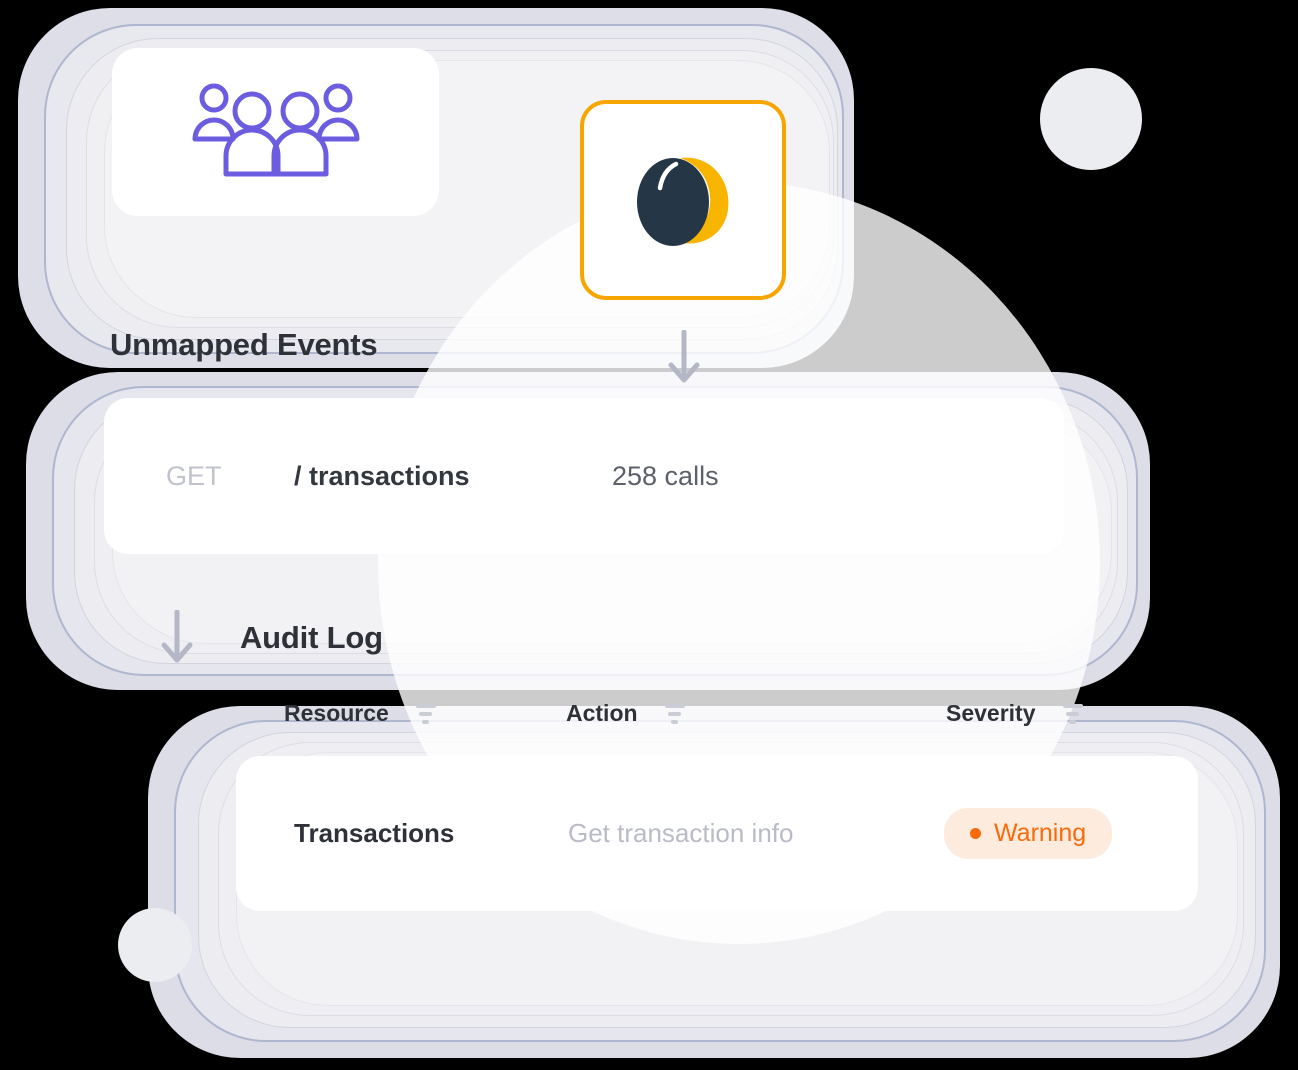 The width and height of the screenshot is (1298, 1070). Describe the element at coordinates (1040, 833) in the screenshot. I see `status-badge-label: Warning` at that location.